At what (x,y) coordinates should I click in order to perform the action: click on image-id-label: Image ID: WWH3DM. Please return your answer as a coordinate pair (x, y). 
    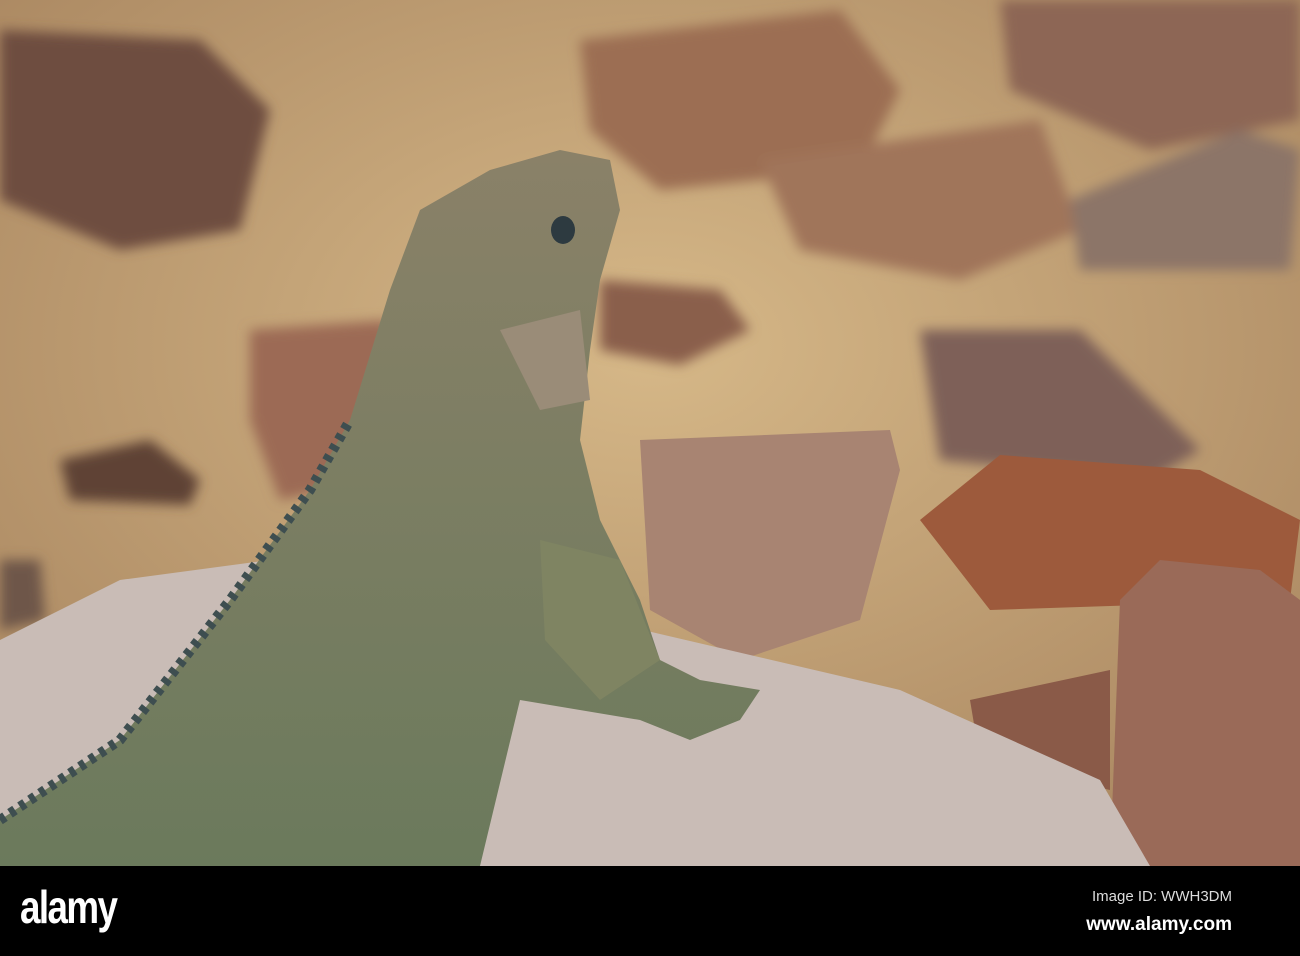
    Looking at the image, I should click on (1161, 896).